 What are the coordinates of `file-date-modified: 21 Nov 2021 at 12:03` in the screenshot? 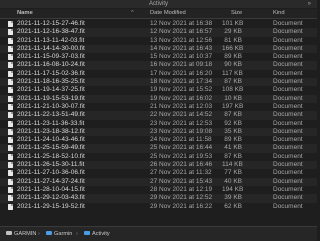 It's located at (181, 106).